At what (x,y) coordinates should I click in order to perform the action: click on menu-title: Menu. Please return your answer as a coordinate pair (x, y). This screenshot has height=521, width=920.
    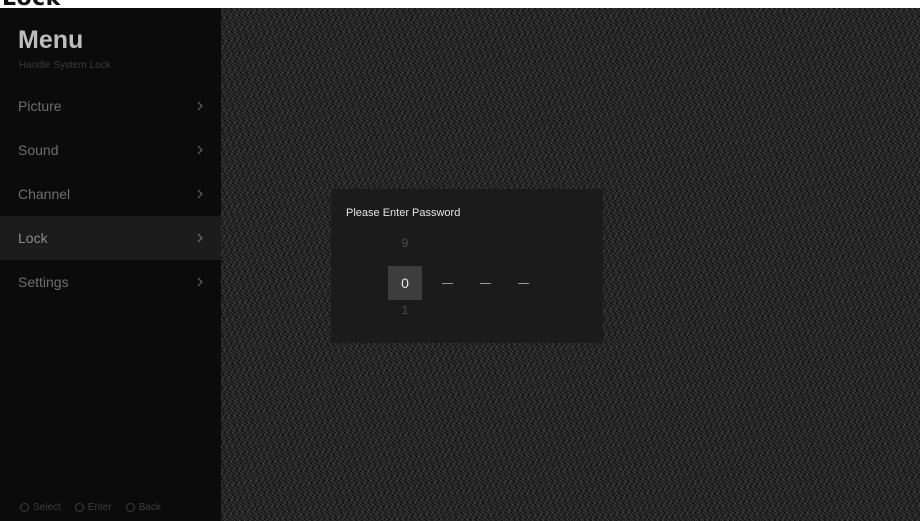
    Looking at the image, I should click on (51, 40).